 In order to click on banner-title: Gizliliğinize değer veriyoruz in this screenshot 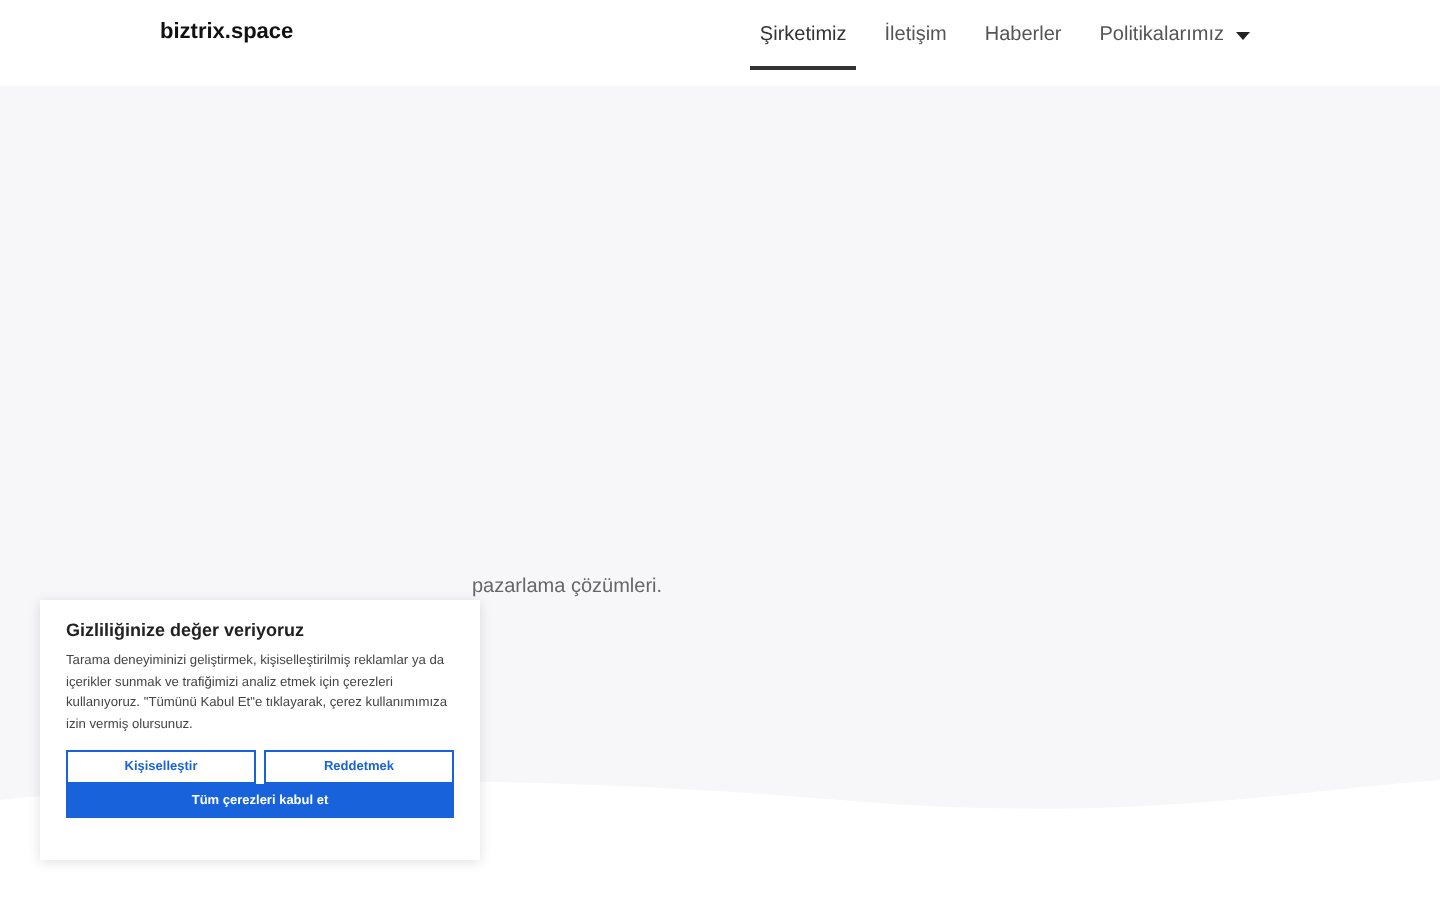, I will do `click(186, 630)`.